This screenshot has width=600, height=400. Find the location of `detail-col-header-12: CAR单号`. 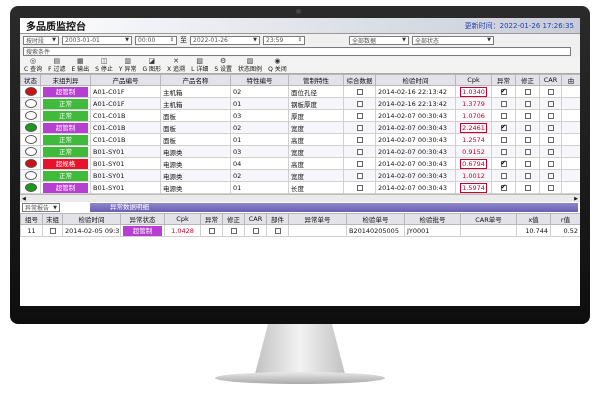

detail-col-header-12: CAR单号 is located at coordinates (488, 219).